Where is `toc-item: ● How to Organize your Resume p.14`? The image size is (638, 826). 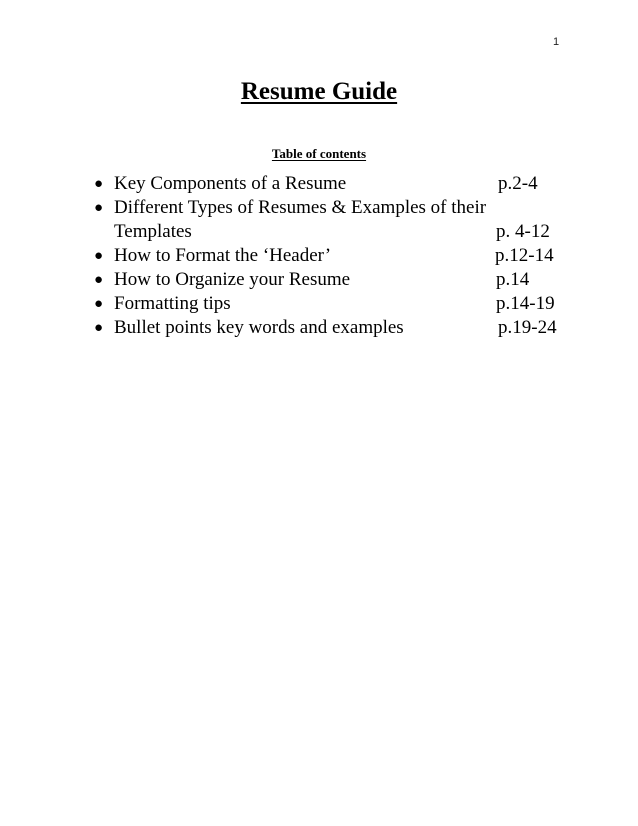 toc-item: ● How to Organize your Resume p.14 is located at coordinates (319, 280).